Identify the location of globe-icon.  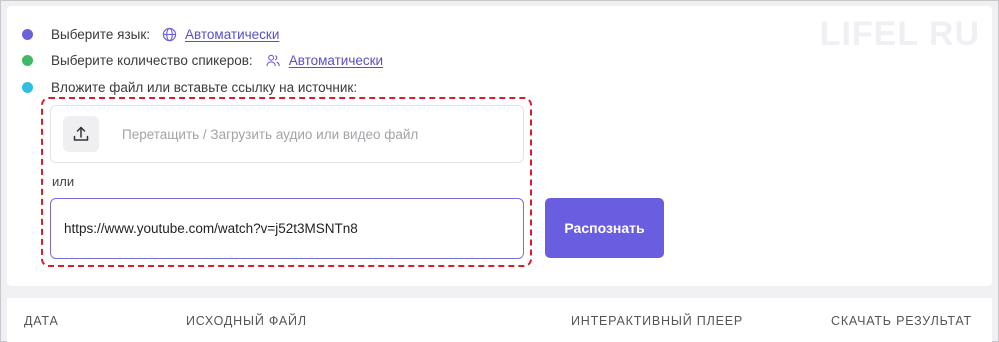
(169, 34).